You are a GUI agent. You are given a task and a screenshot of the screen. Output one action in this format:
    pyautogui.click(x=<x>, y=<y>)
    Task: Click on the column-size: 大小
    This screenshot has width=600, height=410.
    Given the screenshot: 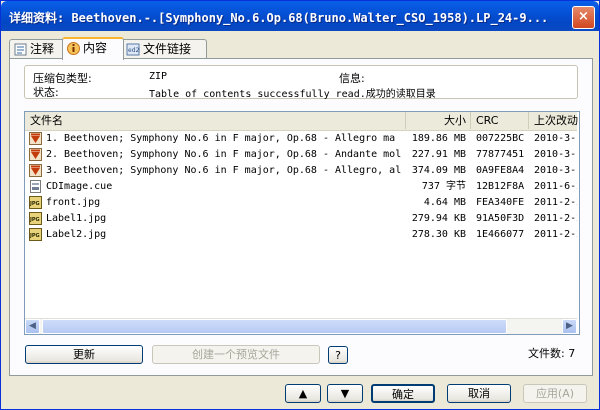 What is the action you would take?
    pyautogui.click(x=438, y=120)
    